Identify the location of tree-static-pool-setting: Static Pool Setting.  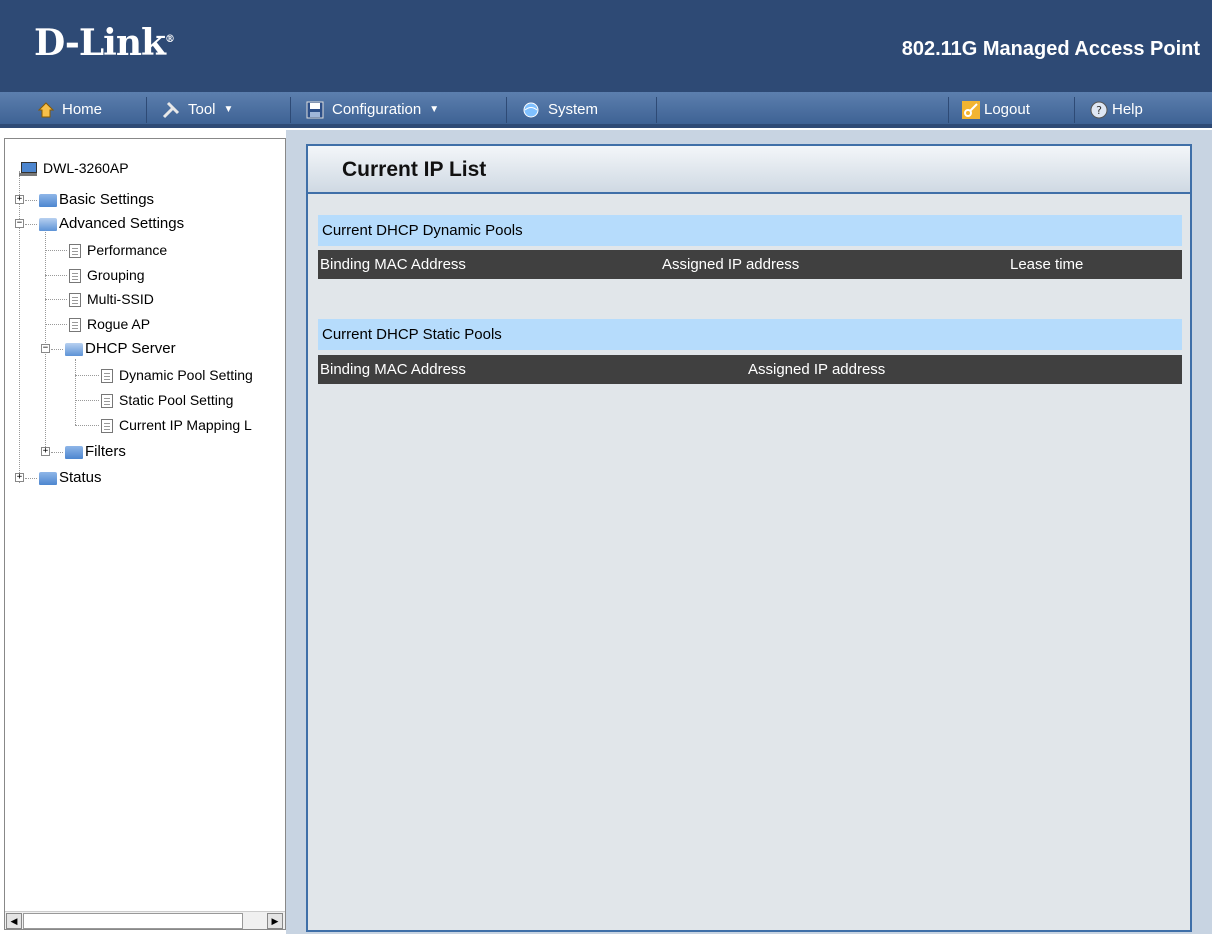
(167, 400).